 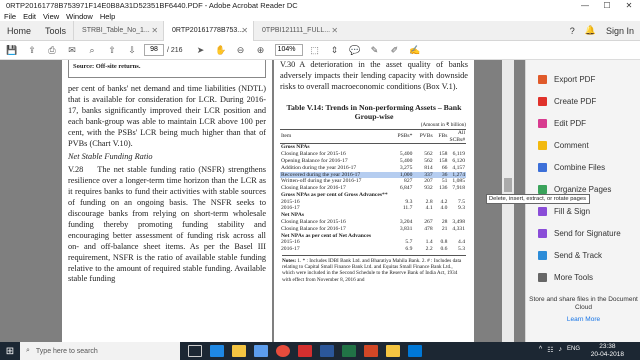 I want to click on tray-chevron-icon: ^, so click(x=540, y=350).